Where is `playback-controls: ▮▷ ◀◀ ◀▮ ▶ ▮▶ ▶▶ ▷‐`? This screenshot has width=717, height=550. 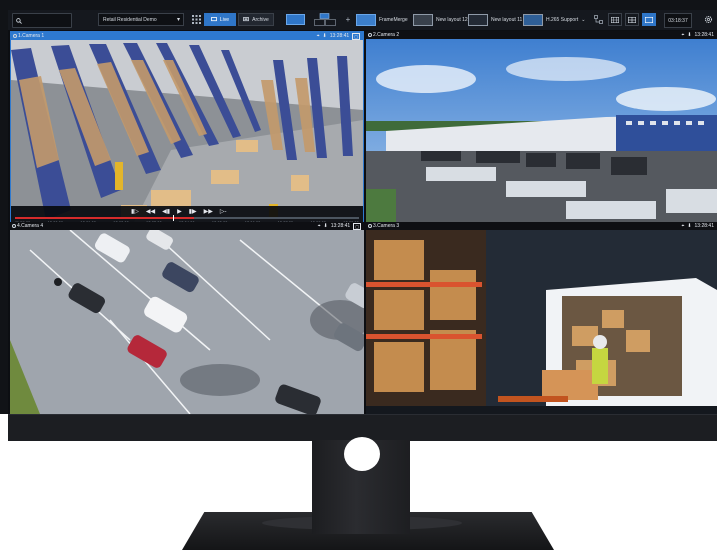
playback-controls: ▮▷ ◀◀ ◀▮ ▶ ▮▶ ▶▶ ▷‐ is located at coordinates (178, 211).